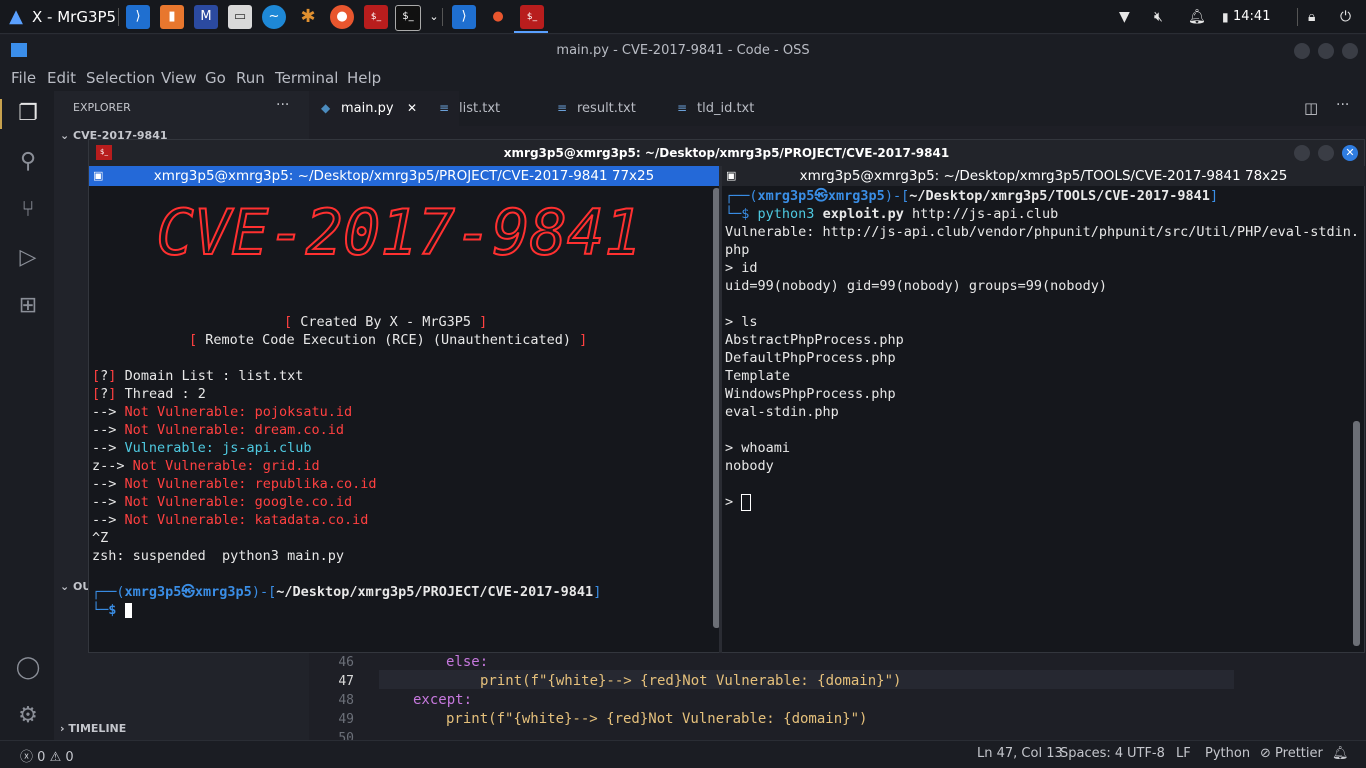 The image size is (1366, 768). Describe the element at coordinates (1350, 51) in the screenshot. I see `close-button` at that location.